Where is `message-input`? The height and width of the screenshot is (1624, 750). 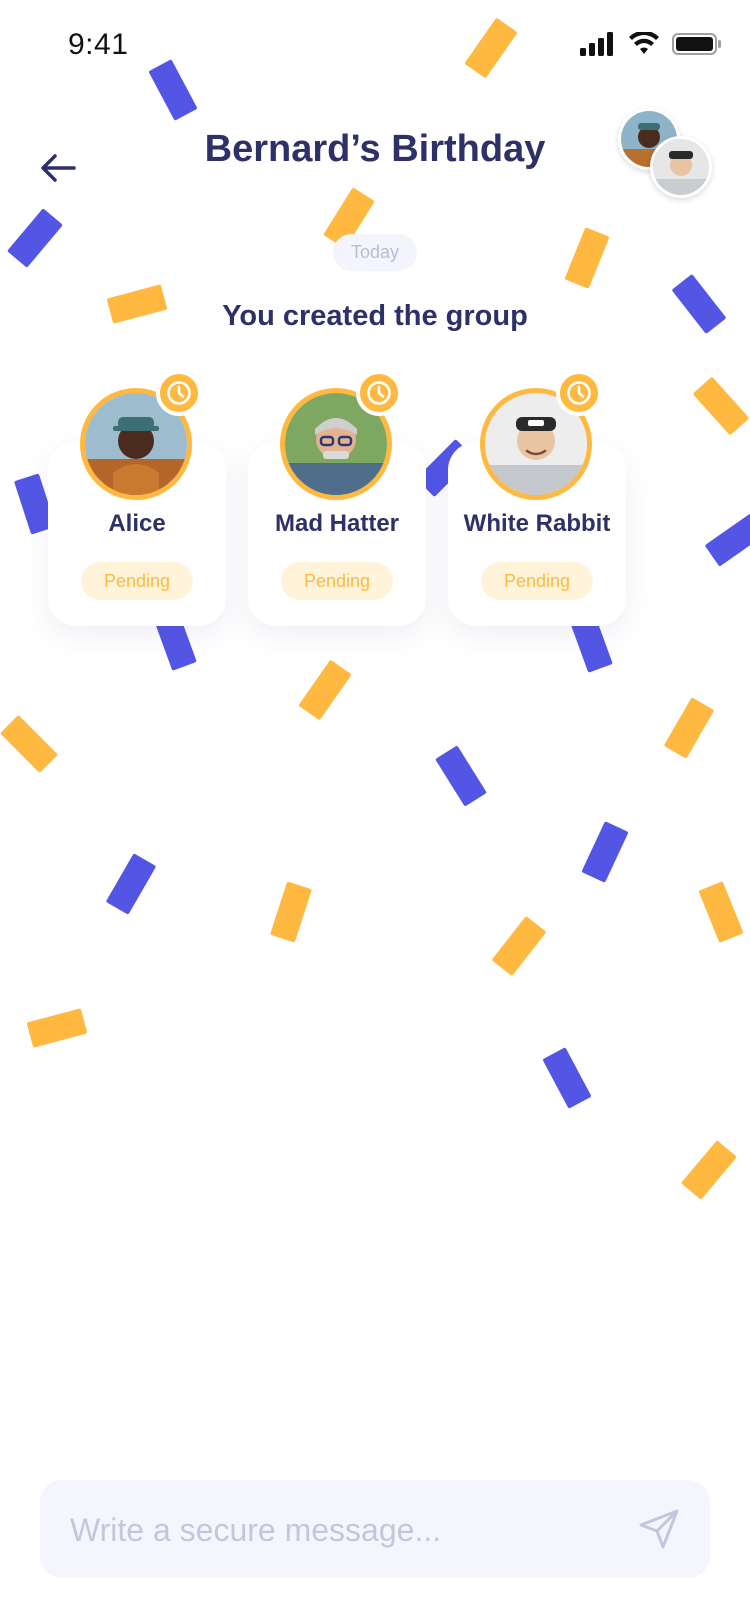 message-input is located at coordinates (350, 1530).